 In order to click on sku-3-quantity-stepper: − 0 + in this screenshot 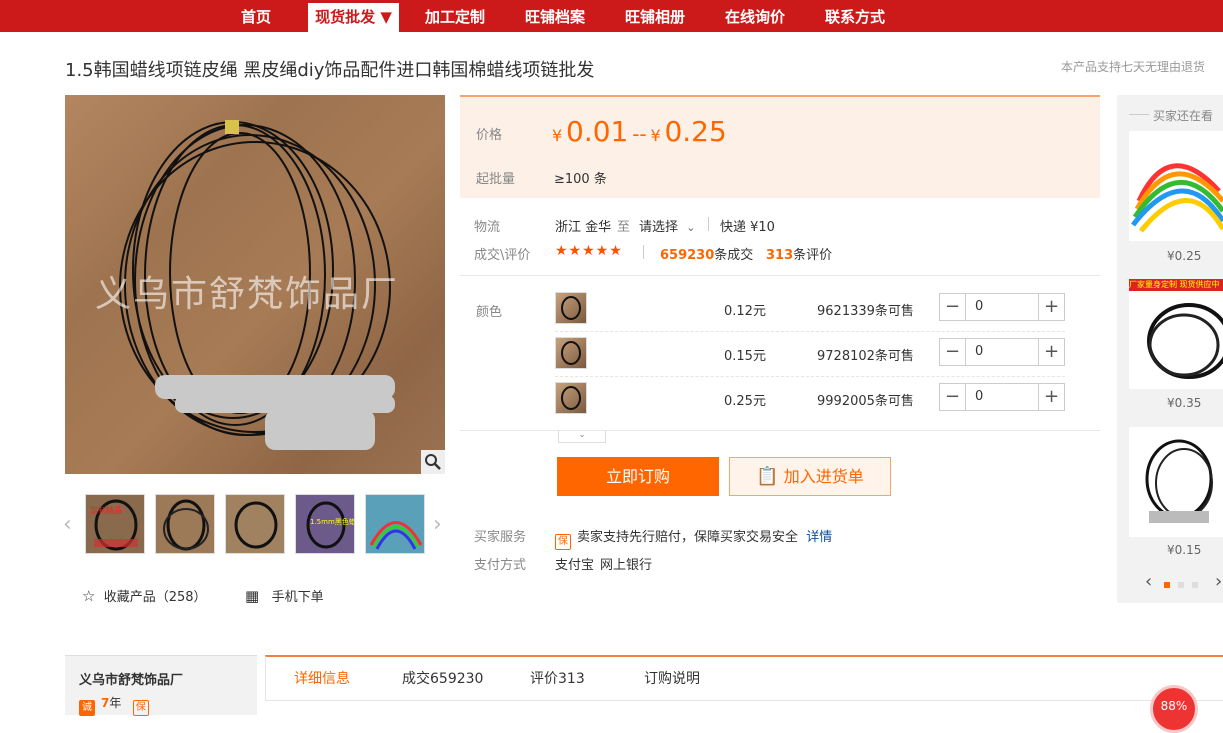, I will do `click(1002, 397)`.